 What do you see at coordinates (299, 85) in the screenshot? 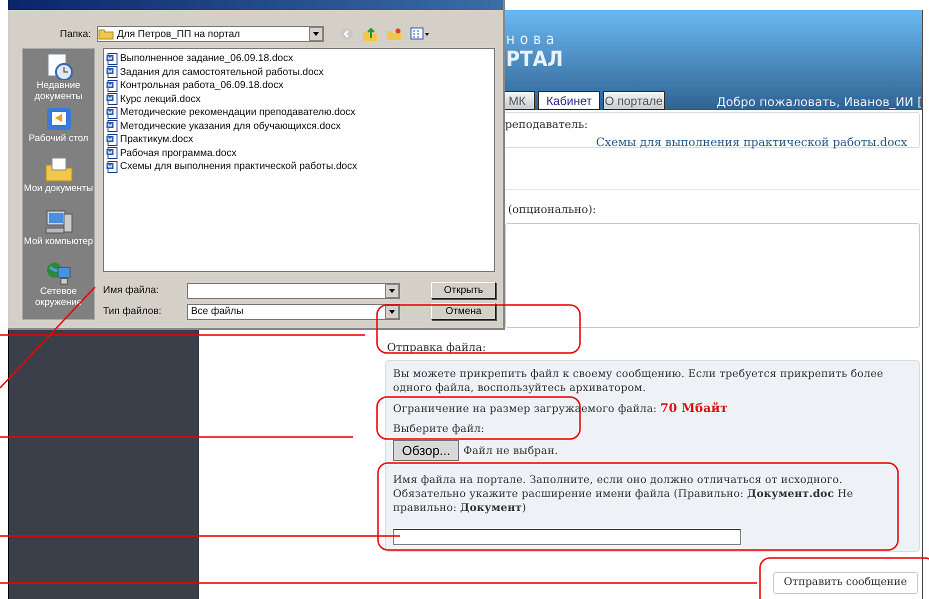
I see `file-item: Контрольная работа_06.09.18.docx` at bounding box center [299, 85].